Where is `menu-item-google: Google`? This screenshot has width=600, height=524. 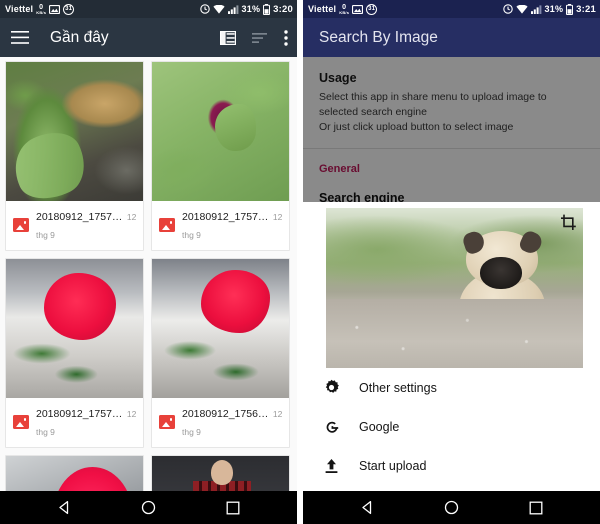 menu-item-google: Google is located at coordinates (451, 426).